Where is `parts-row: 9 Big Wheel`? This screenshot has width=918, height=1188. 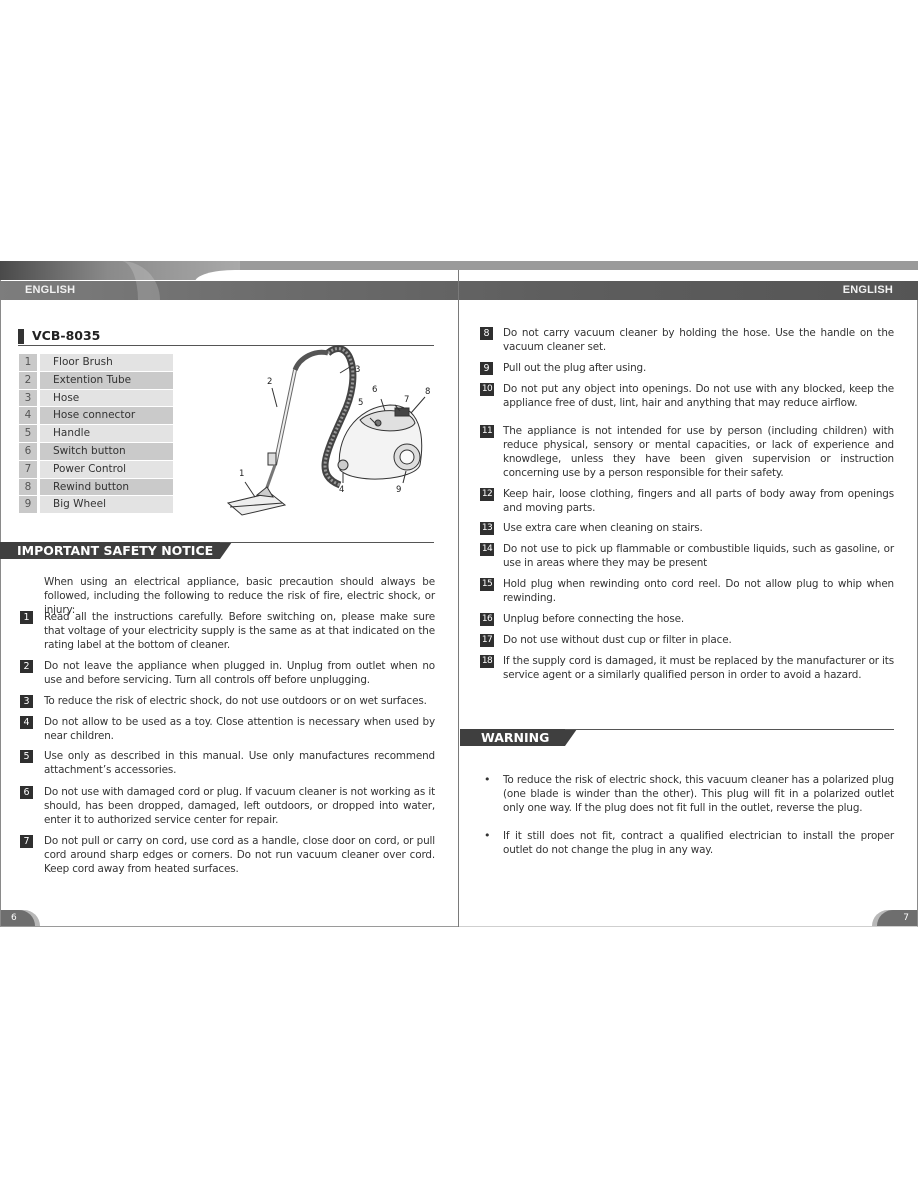
parts-row: 9 Big Wheel is located at coordinates (96, 505).